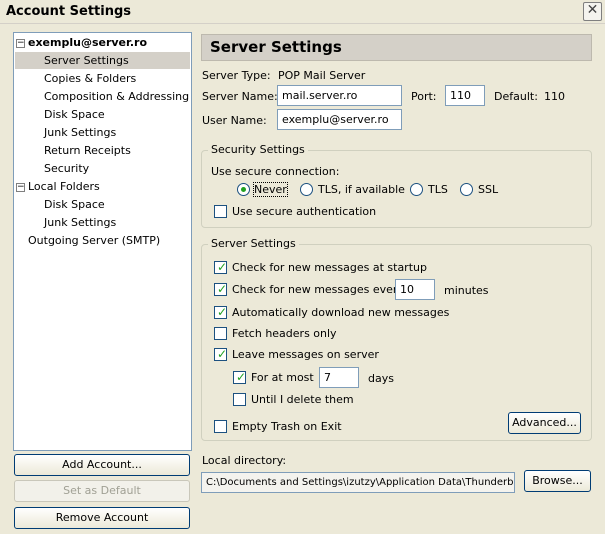 The image size is (605, 534). Describe the element at coordinates (236, 75) in the screenshot. I see `server-type-label: Server Type:` at that location.